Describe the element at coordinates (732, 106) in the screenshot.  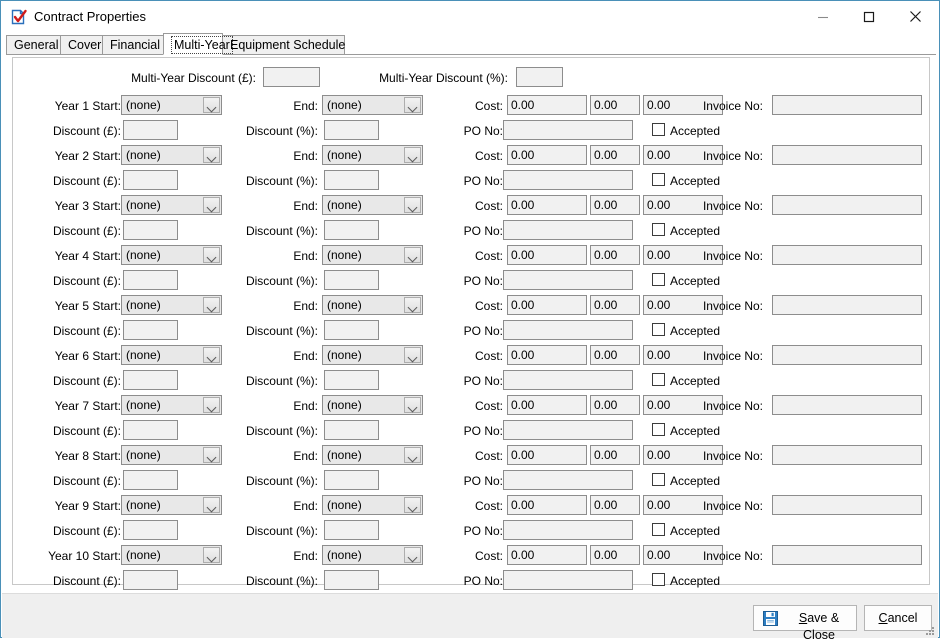
I see `invoice-no-label-1: Invoice No:` at that location.